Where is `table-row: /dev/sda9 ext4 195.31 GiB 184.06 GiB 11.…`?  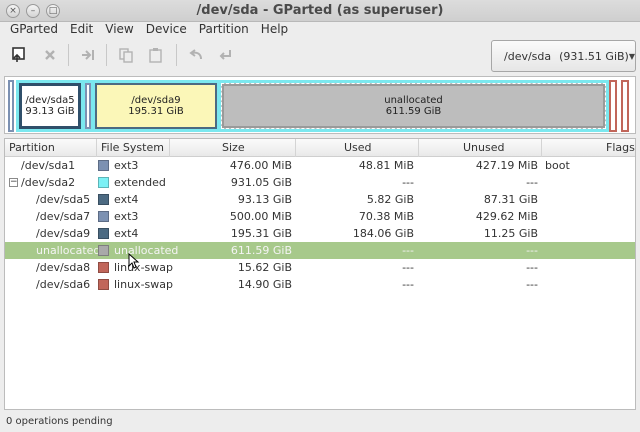 table-row: /dev/sda9 ext4 195.31 GiB 184.06 GiB 11.… is located at coordinates (320, 233).